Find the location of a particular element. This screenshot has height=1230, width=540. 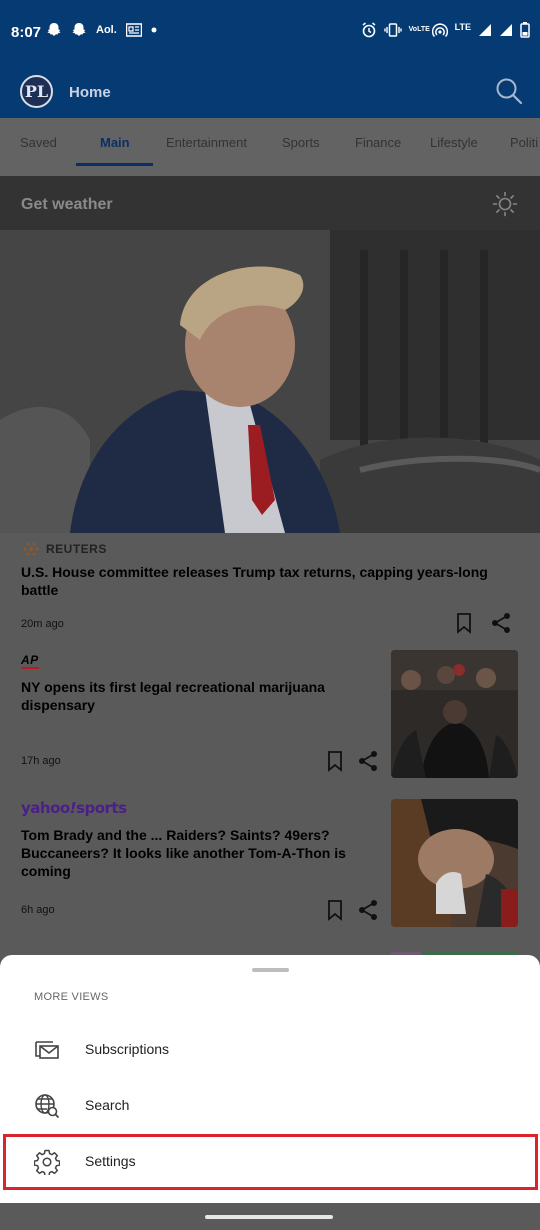

dot-icon is located at coordinates (154, 30).